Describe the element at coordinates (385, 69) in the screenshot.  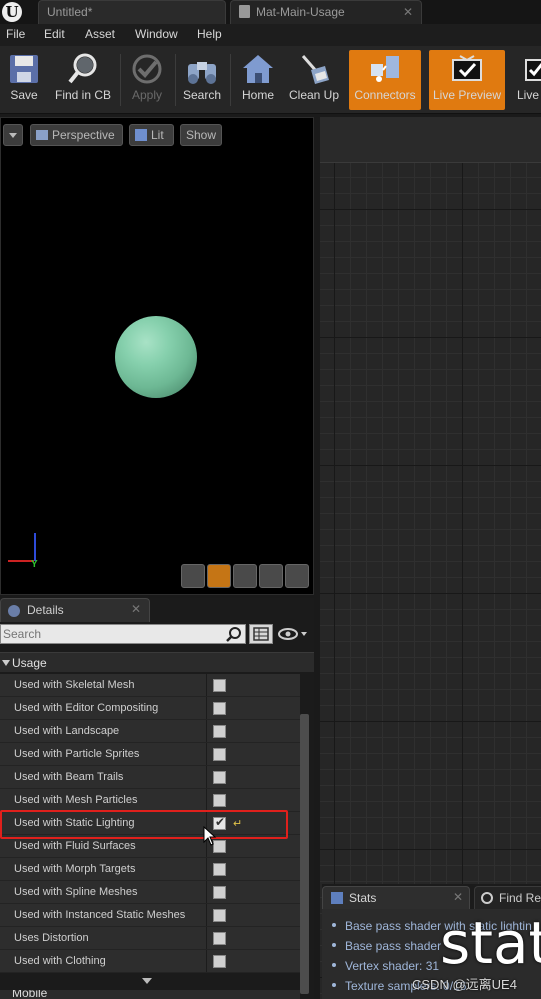
I see `connectors-icon` at that location.